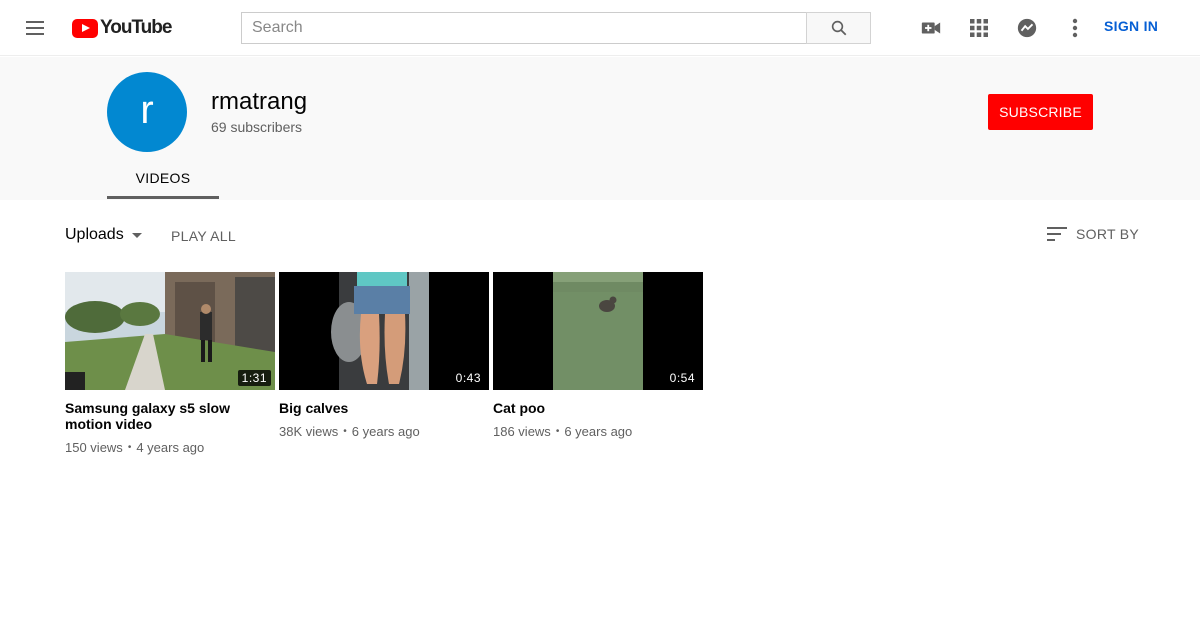 The width and height of the screenshot is (1200, 630). What do you see at coordinates (1040, 112) in the screenshot?
I see `subscribe-button: SUBSCRIBE` at bounding box center [1040, 112].